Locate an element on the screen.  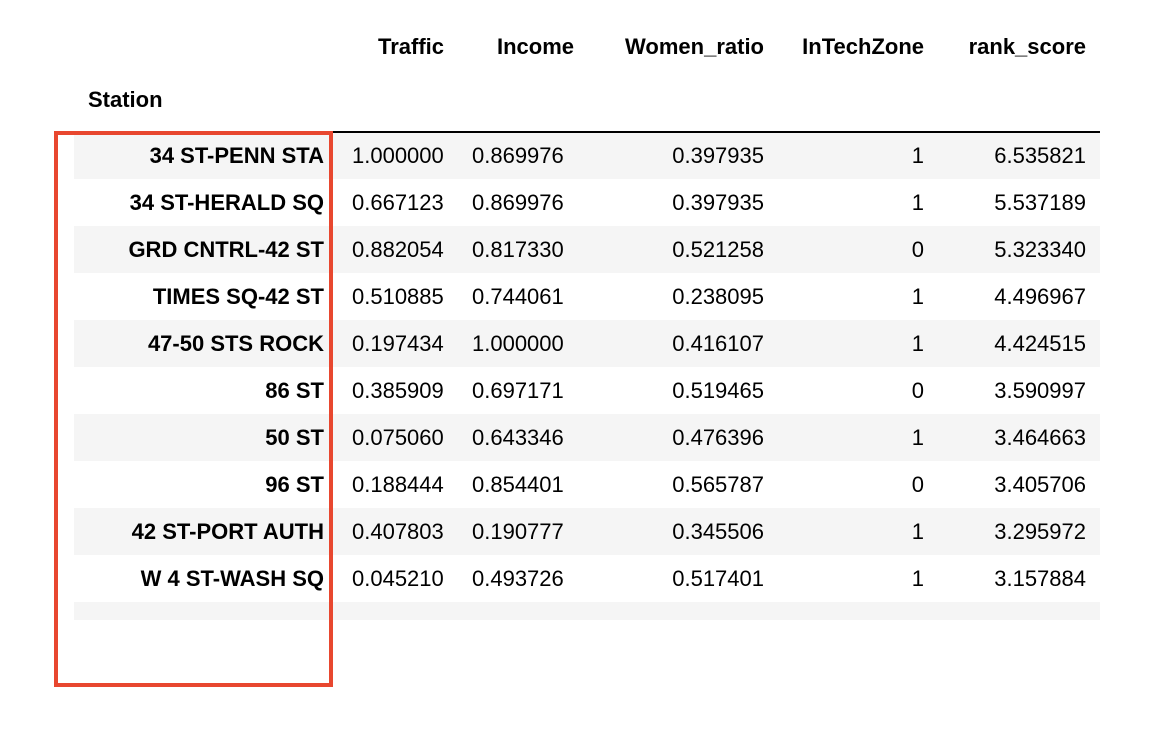
cell-rank-score: 3.157884 is located at coordinates (1040, 578).